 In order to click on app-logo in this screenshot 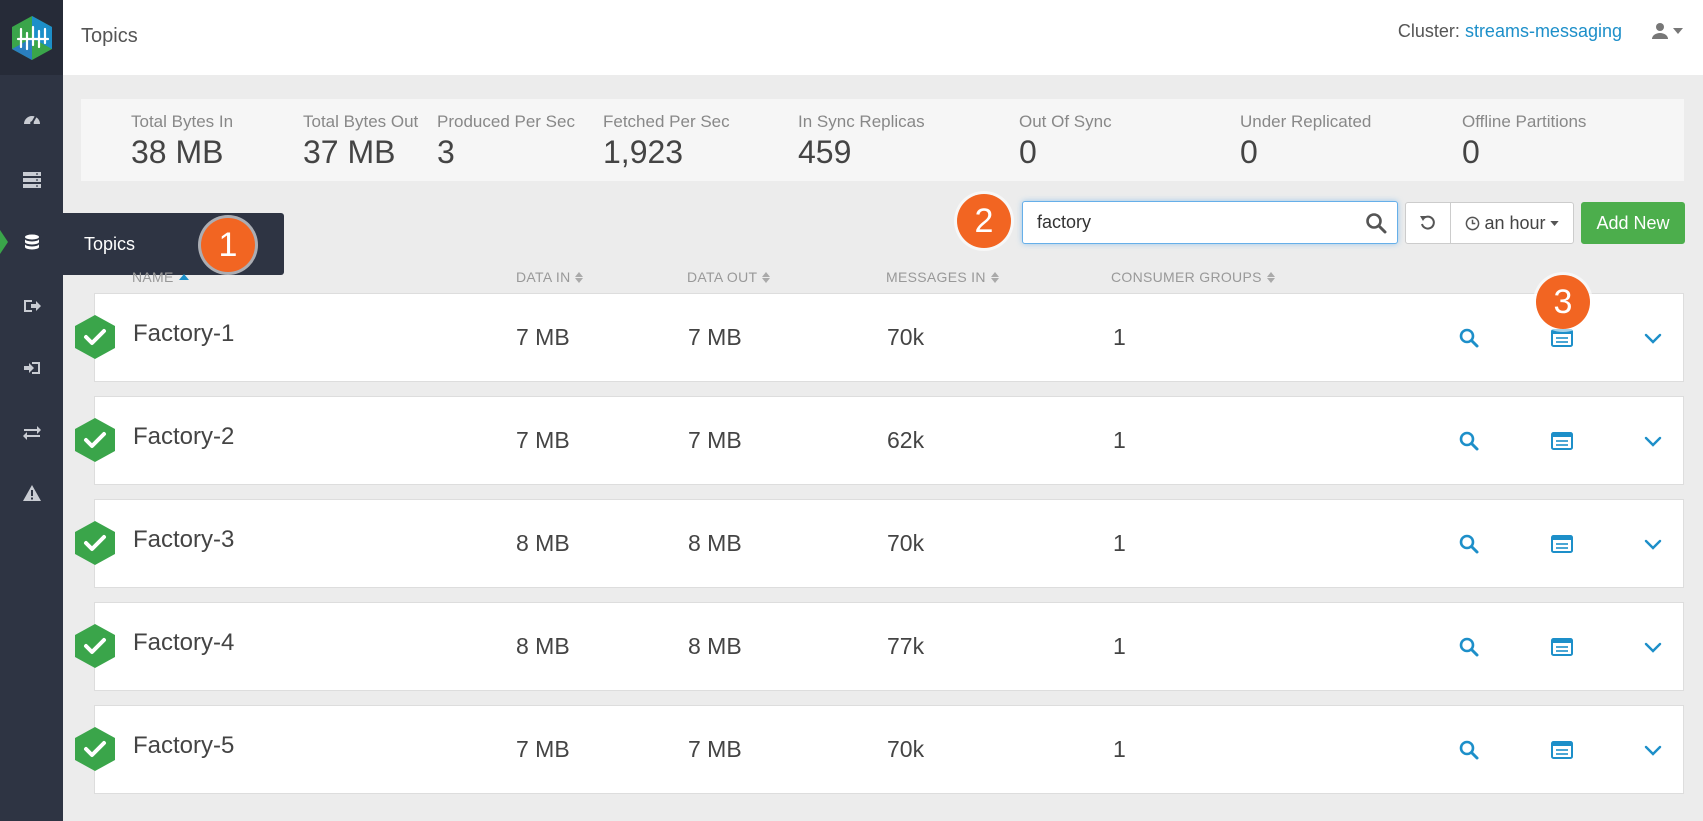, I will do `click(31, 37)`.